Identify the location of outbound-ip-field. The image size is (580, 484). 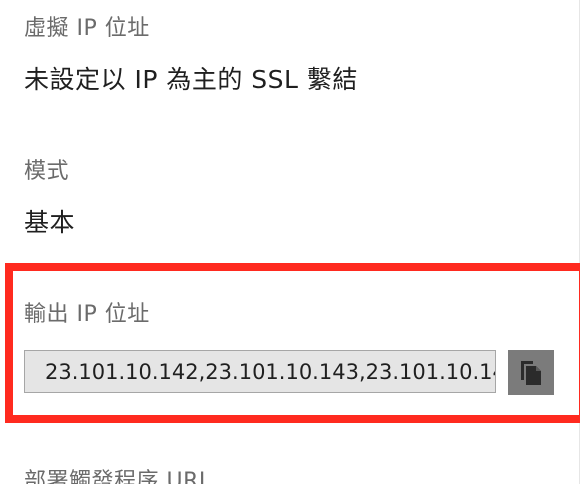
(260, 371).